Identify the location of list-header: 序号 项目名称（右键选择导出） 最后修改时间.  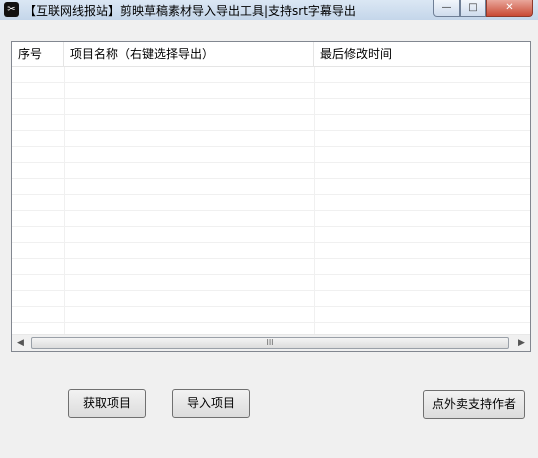
(271, 54).